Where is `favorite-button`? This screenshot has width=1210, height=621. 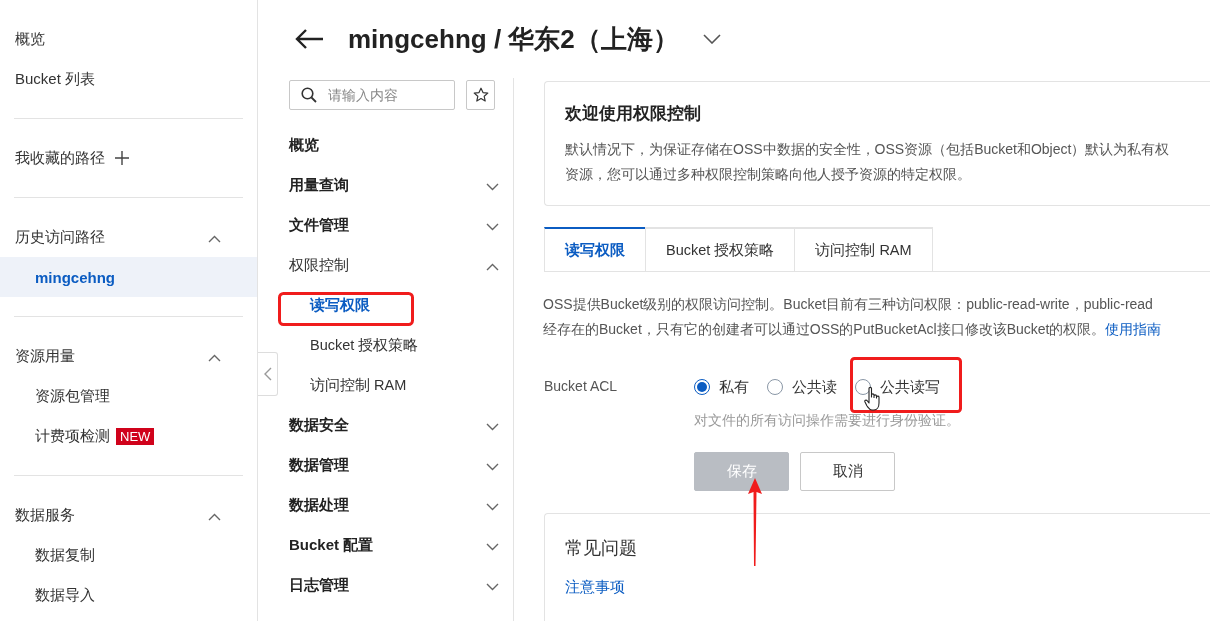
favorite-button is located at coordinates (480, 95).